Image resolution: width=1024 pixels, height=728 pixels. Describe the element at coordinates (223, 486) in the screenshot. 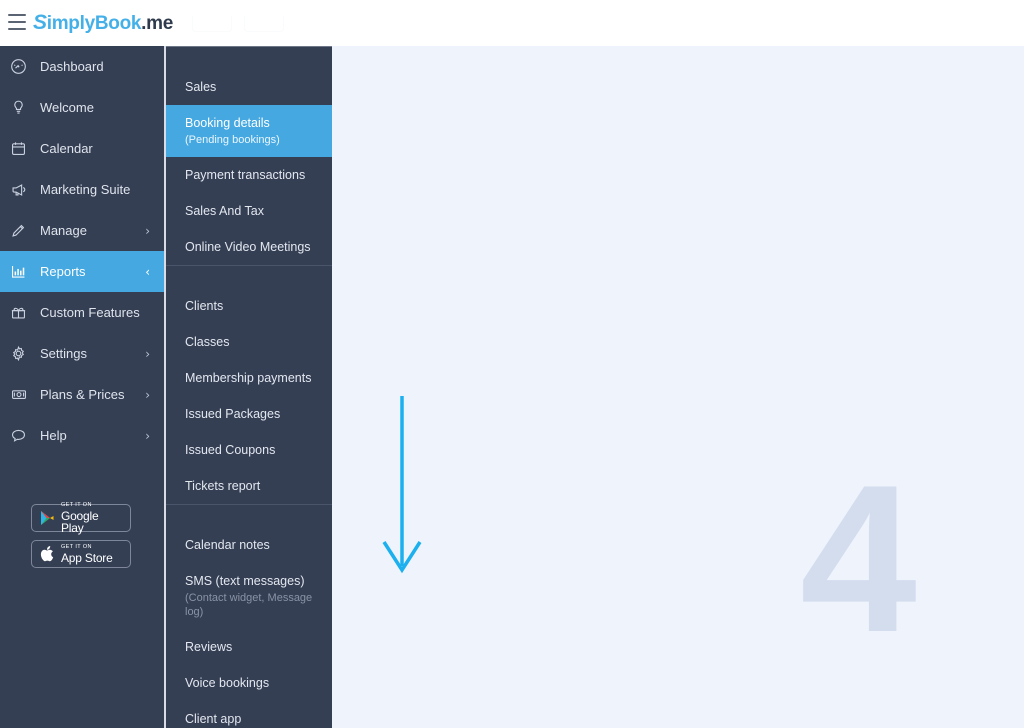

I see `submenu-item-label: Tickets report` at that location.